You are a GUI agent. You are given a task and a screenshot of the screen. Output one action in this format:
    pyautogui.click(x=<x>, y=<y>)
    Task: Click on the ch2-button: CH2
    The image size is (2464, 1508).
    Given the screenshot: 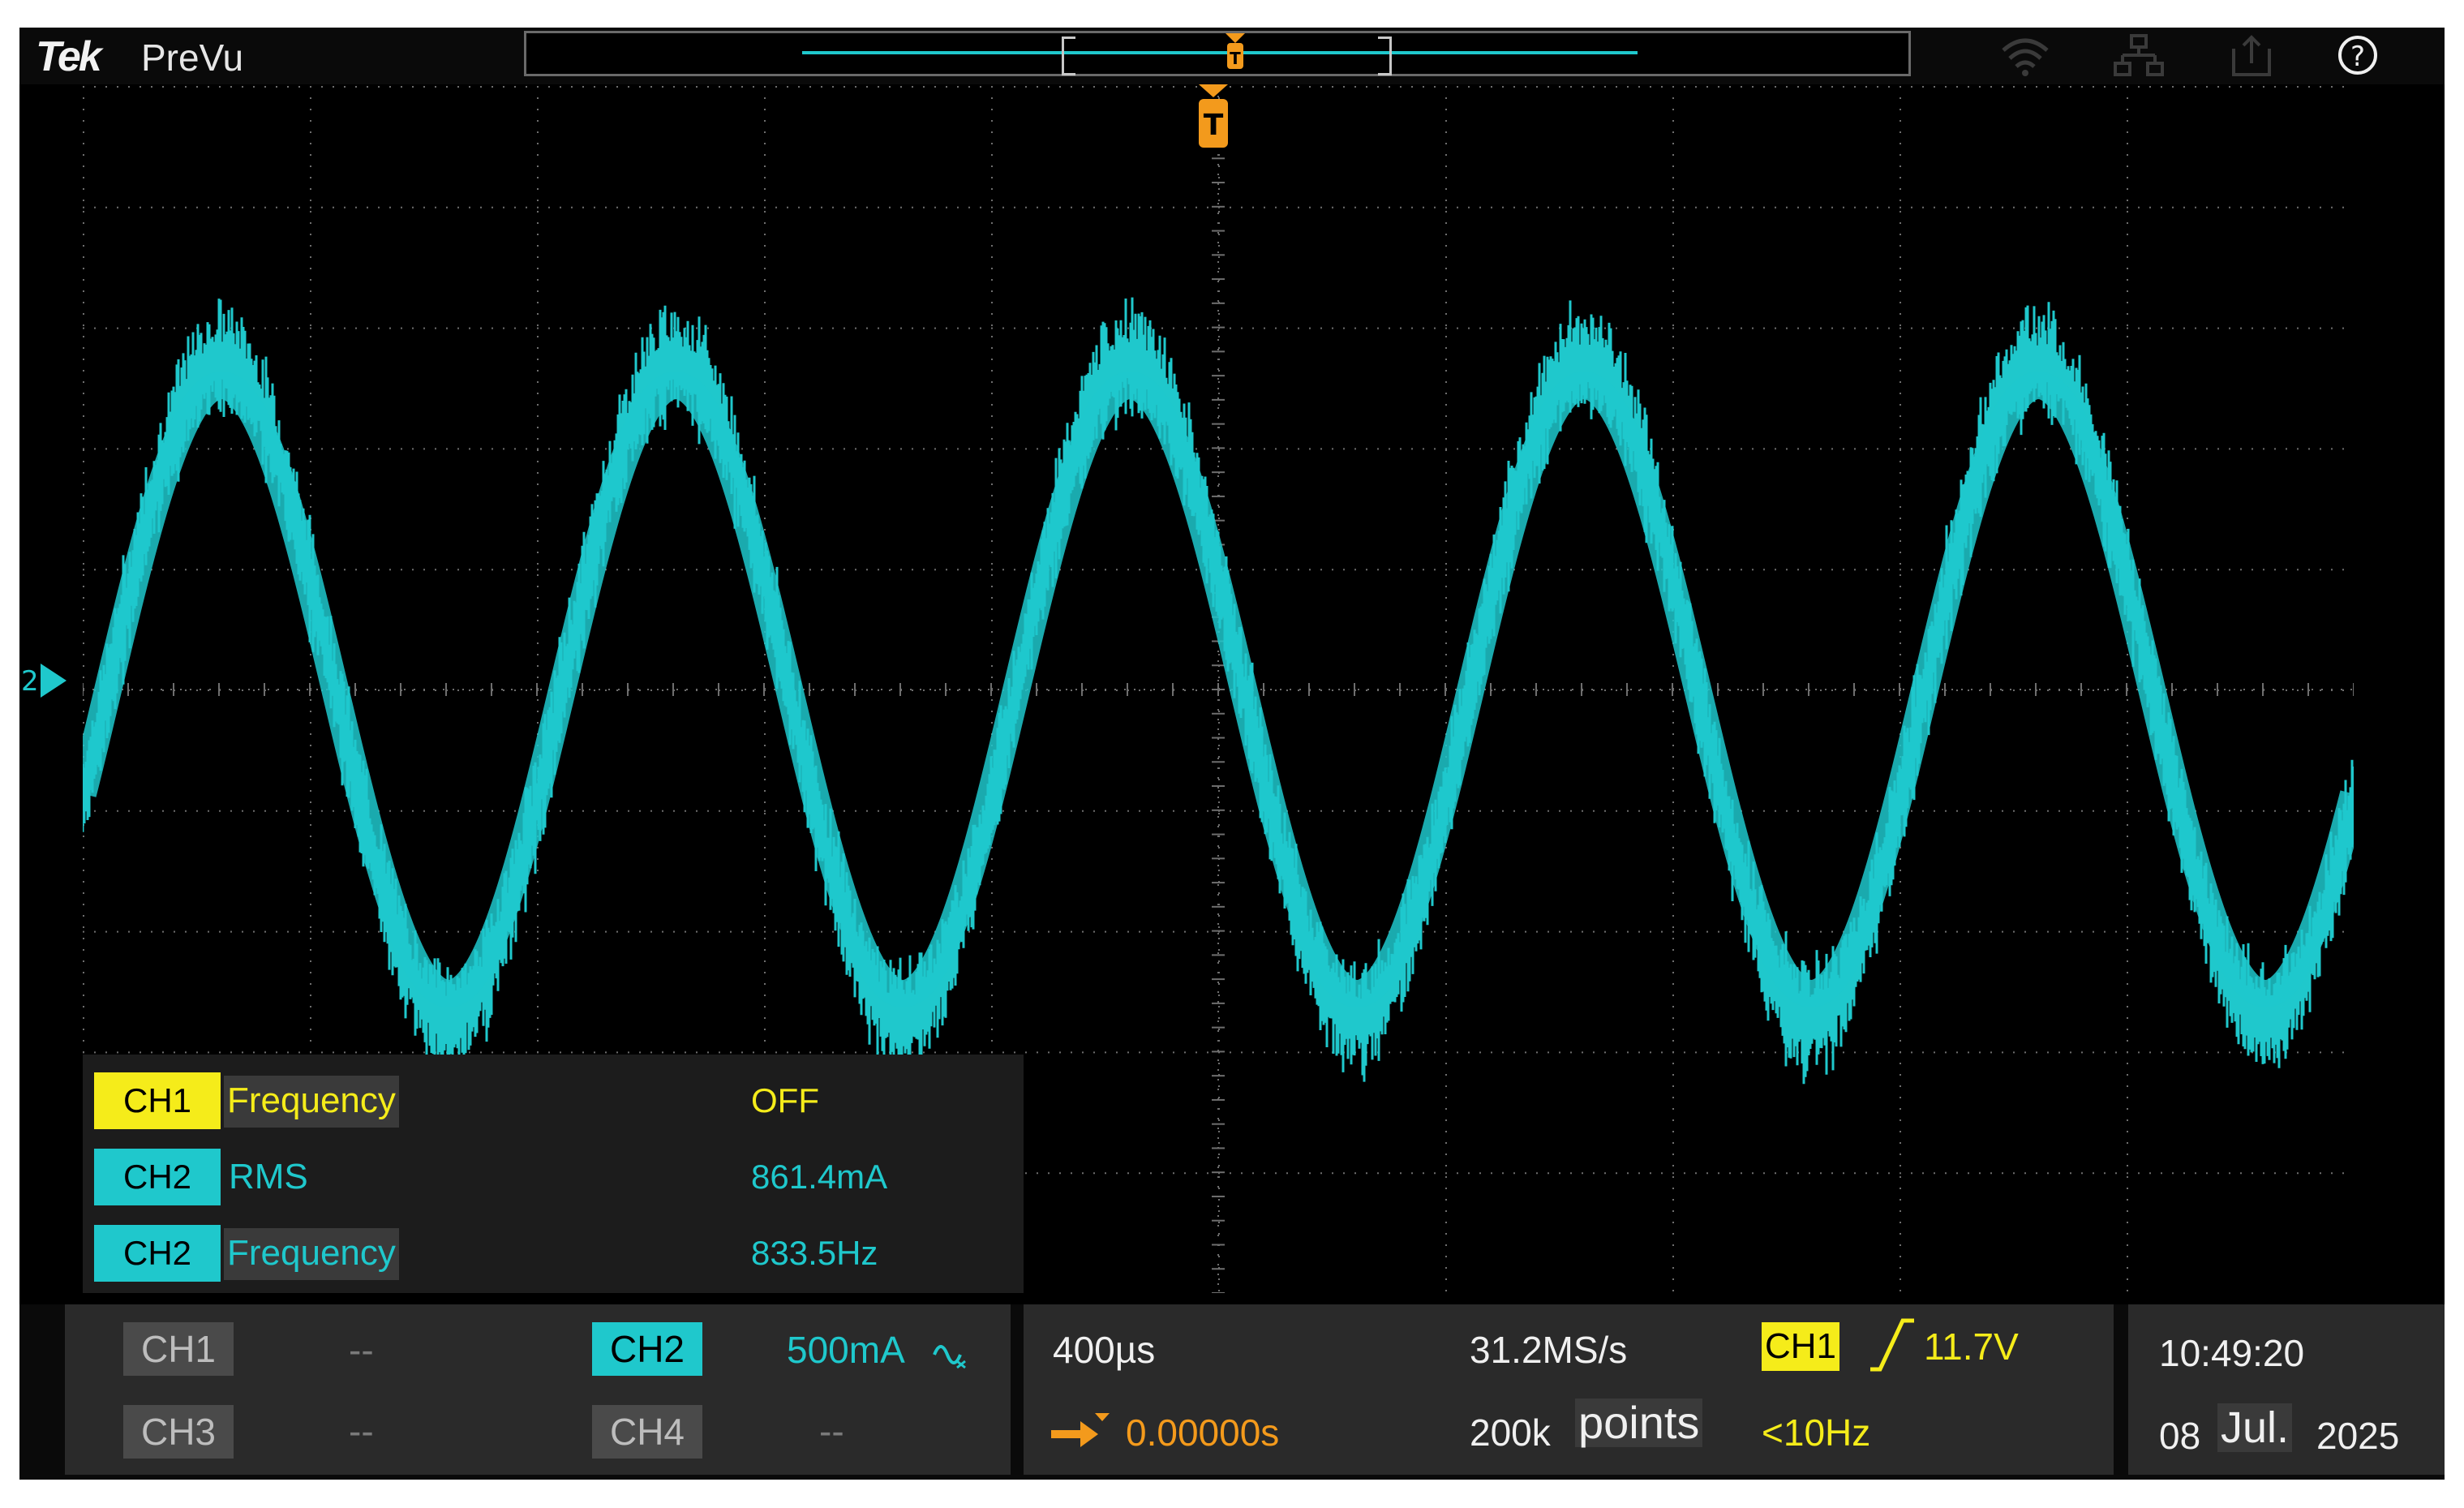 What is the action you would take?
    pyautogui.click(x=647, y=1349)
    